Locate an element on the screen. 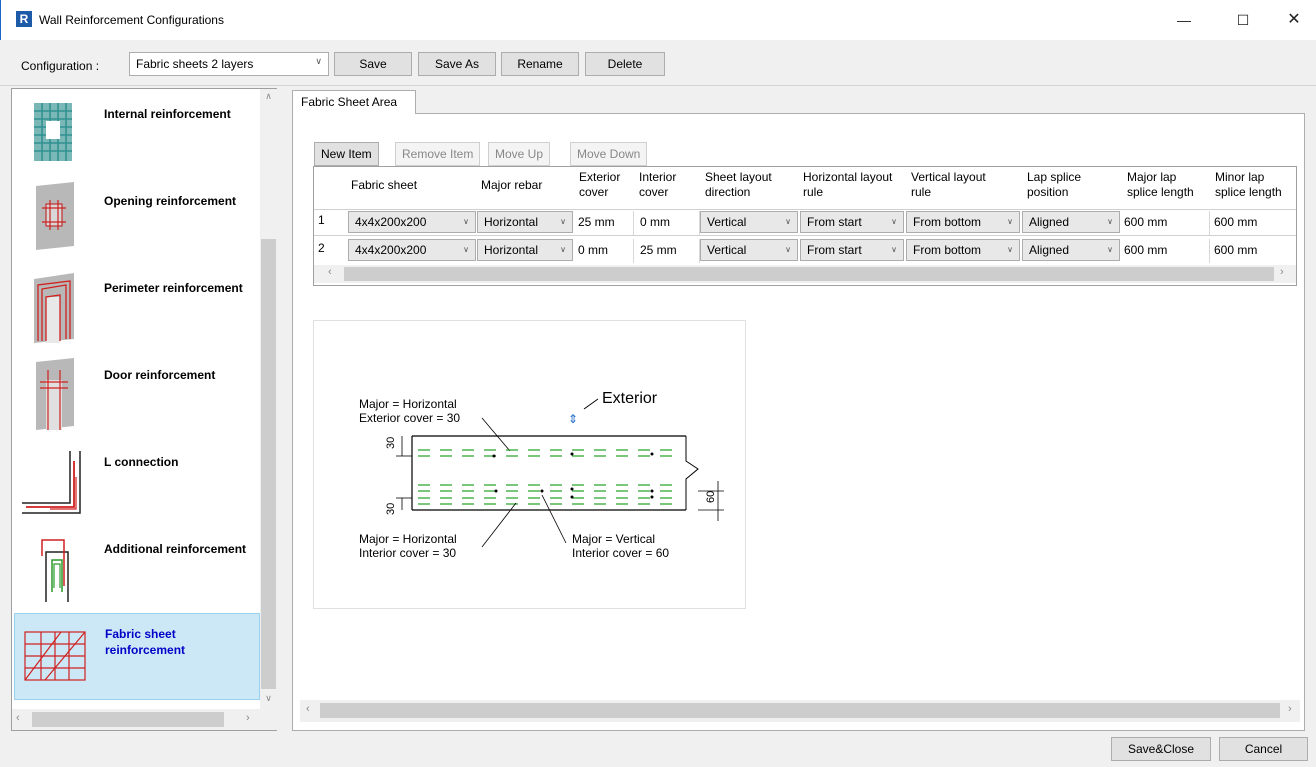 The height and width of the screenshot is (767, 1316). grid-divider is located at coordinates (805, 209).